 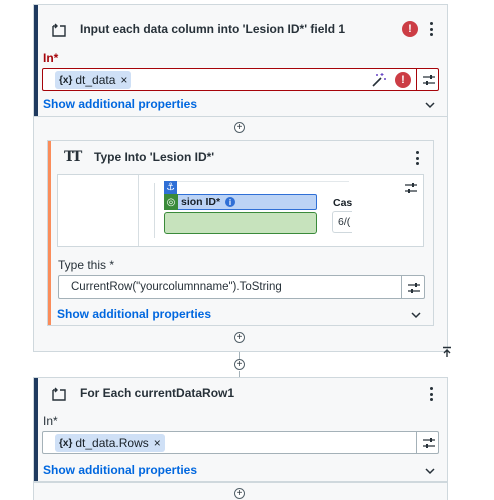 I want to click on type-this-value: CurrentRow("yourcolumnname").ToString, so click(x=176, y=287).